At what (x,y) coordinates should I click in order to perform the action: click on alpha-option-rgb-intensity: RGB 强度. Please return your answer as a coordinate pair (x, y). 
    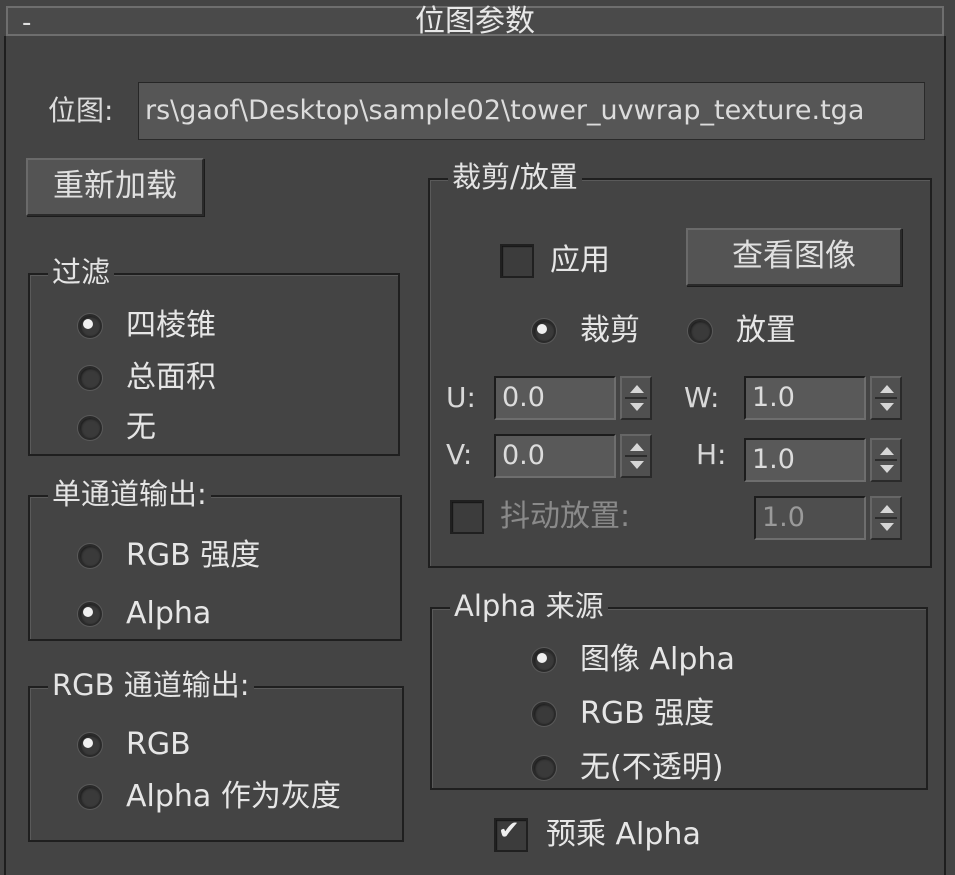
    Looking at the image, I should click on (623, 714).